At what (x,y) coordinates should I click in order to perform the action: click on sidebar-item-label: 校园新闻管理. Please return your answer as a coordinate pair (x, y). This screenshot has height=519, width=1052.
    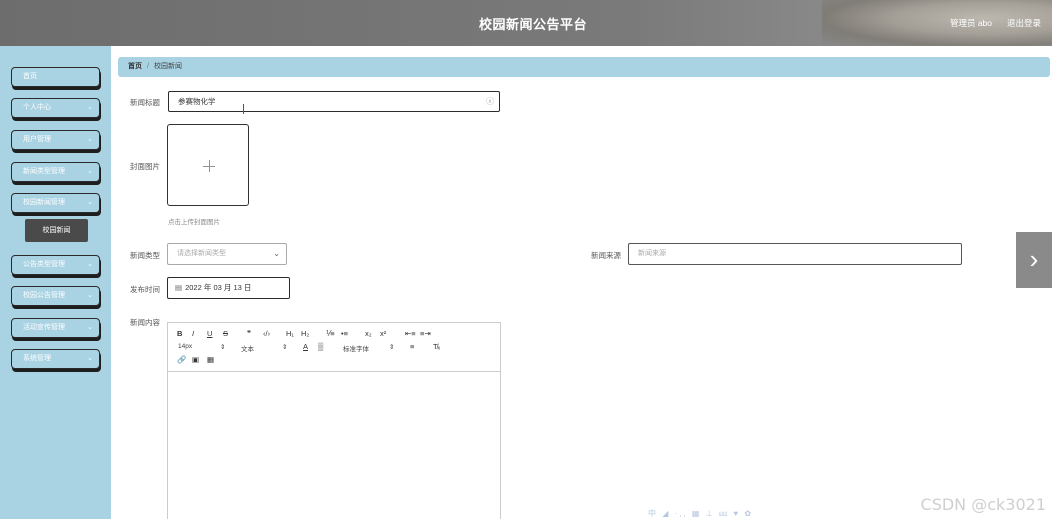
    Looking at the image, I should click on (44, 202).